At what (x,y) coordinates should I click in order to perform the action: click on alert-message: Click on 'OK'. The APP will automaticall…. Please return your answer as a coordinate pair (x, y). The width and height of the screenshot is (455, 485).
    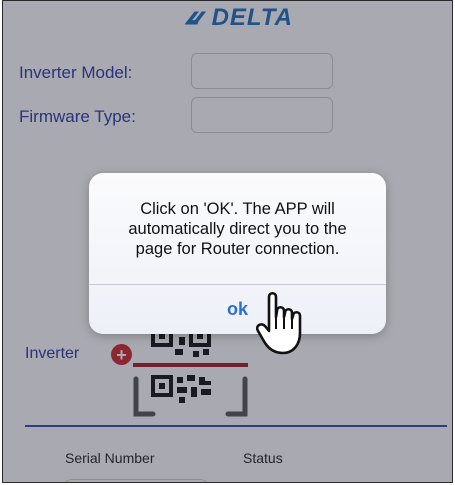
    Looking at the image, I should click on (237, 229).